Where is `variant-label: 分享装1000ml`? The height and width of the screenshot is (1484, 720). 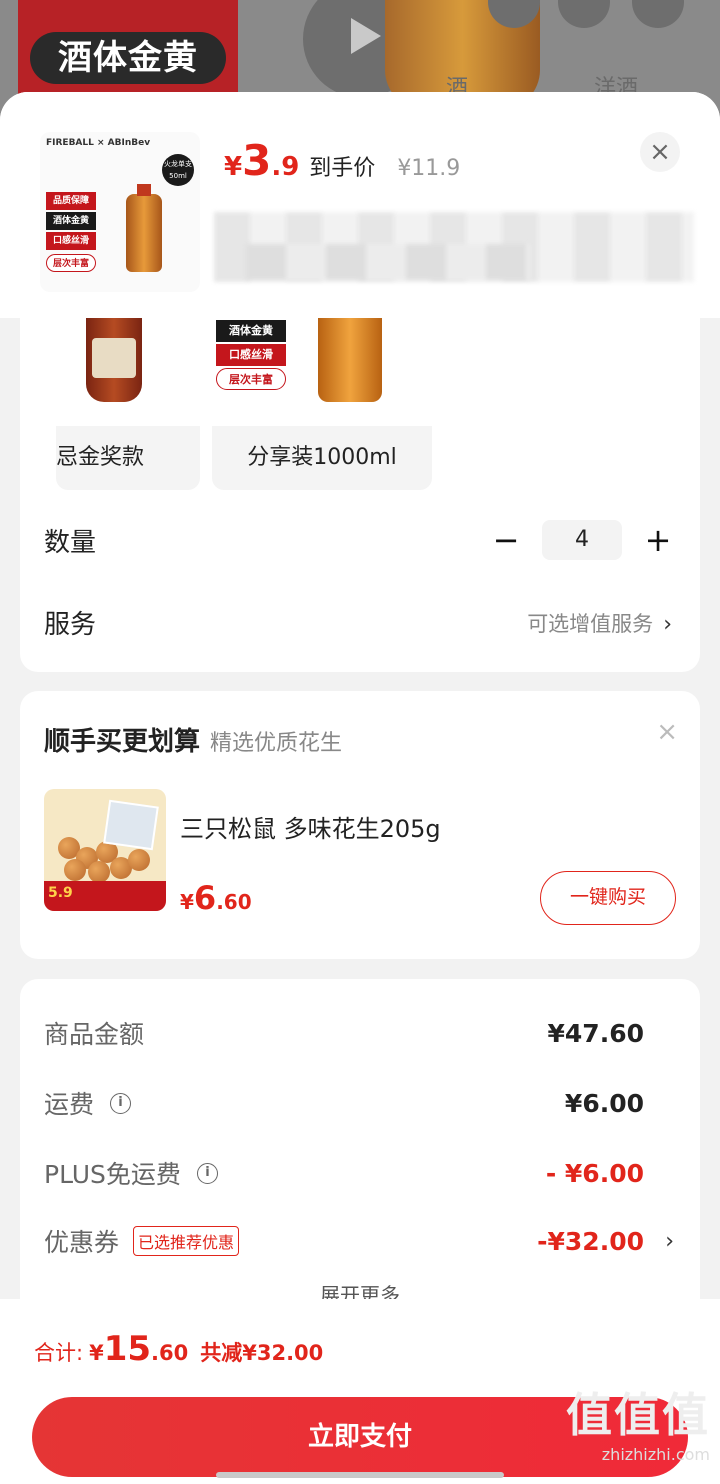 variant-label: 分享装1000ml is located at coordinates (322, 457).